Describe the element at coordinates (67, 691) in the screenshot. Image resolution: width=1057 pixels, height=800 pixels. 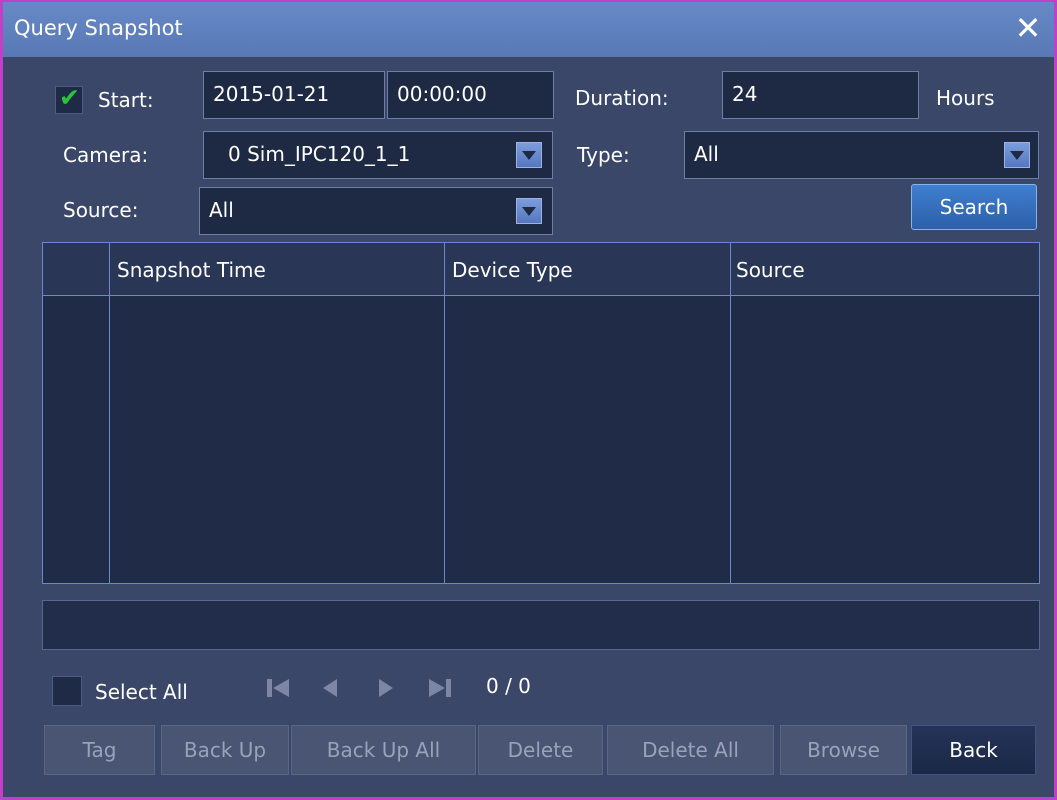
I see `select-all-checkbox` at that location.